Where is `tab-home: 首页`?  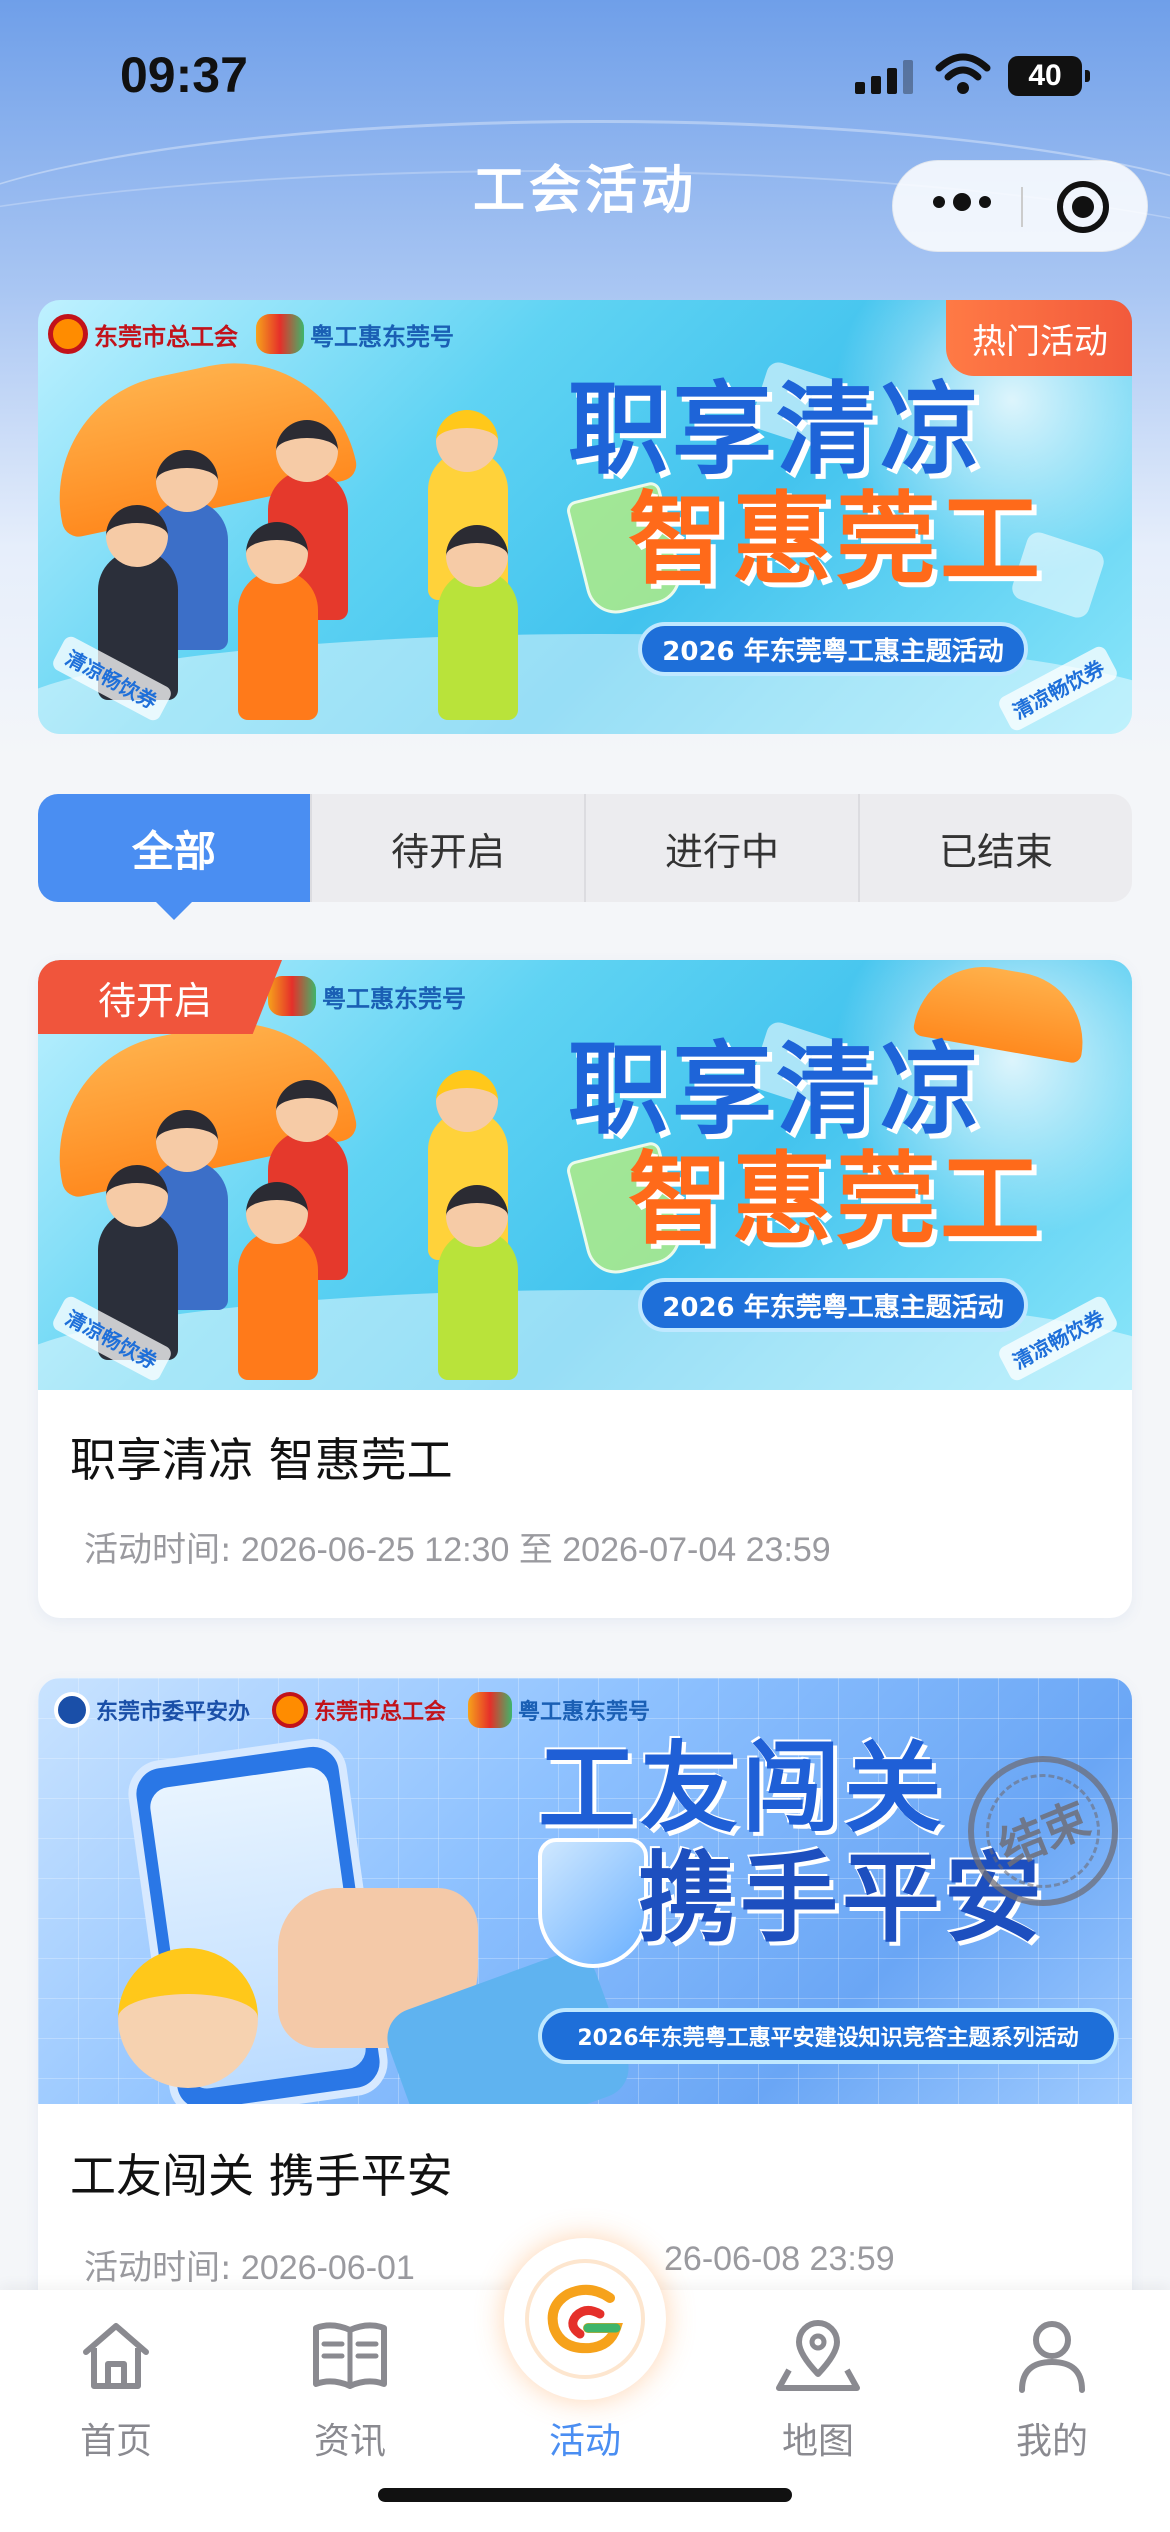 tab-home: 首页 is located at coordinates (116, 2391).